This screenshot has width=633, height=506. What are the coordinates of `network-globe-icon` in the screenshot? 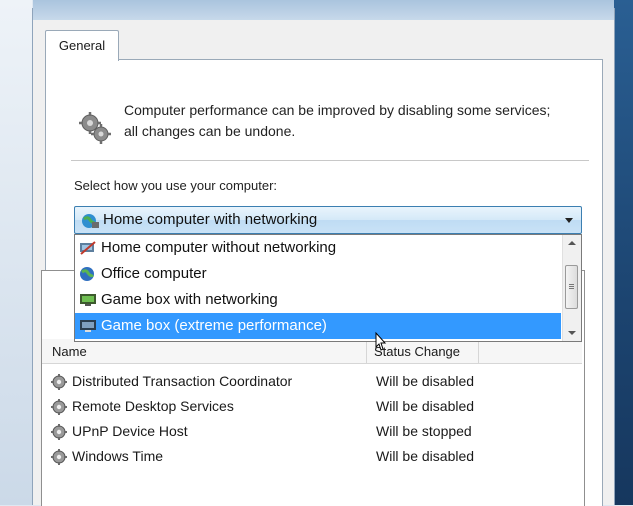 It's located at (90, 221).